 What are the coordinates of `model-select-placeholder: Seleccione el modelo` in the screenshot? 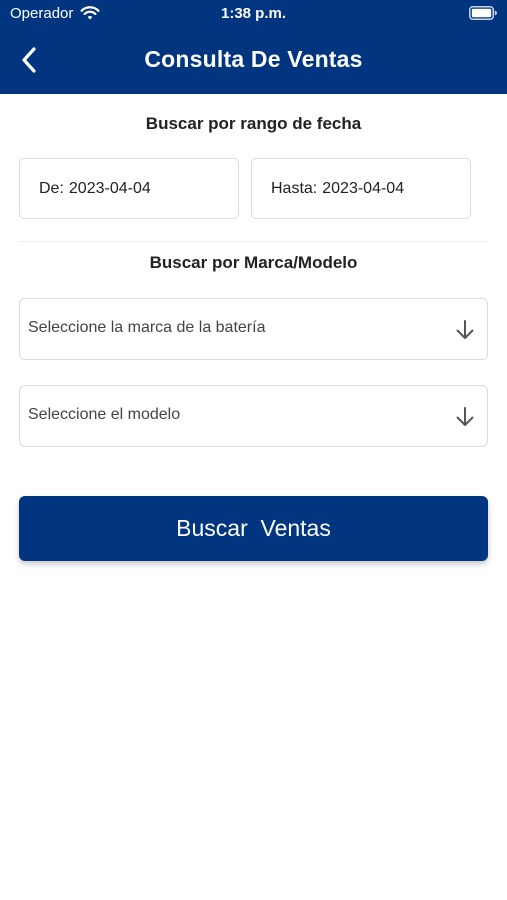 It's located at (104, 414).